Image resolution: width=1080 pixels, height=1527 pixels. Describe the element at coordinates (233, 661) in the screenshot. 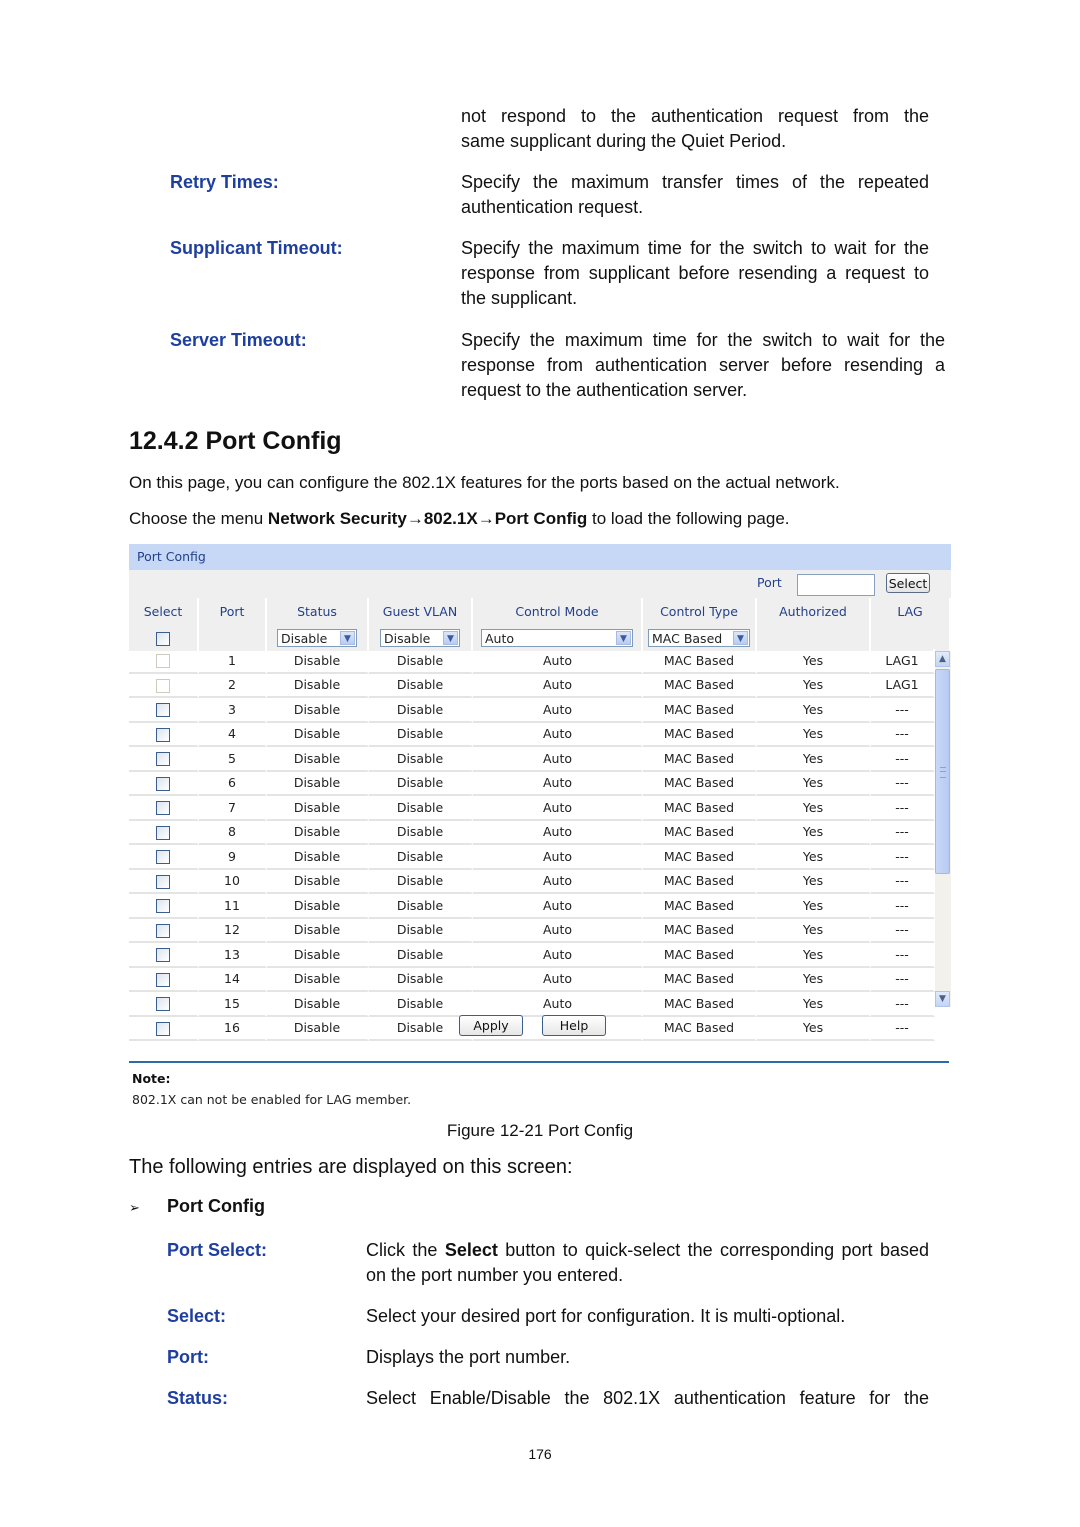

I see `port-number: 1` at that location.